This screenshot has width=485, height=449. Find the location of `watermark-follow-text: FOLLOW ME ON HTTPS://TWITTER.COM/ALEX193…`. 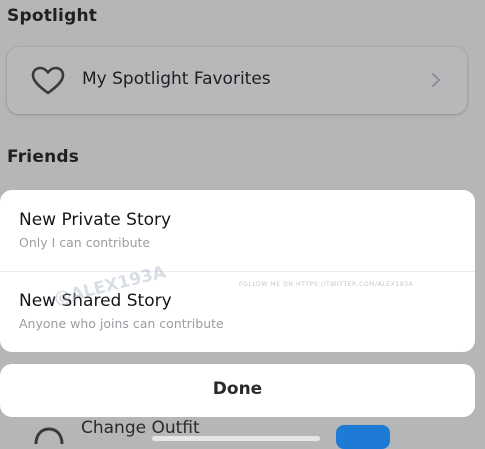

watermark-follow-text: FOLLOW ME ON HTTPS://TWITTER.COM/ALEX193… is located at coordinates (326, 284).